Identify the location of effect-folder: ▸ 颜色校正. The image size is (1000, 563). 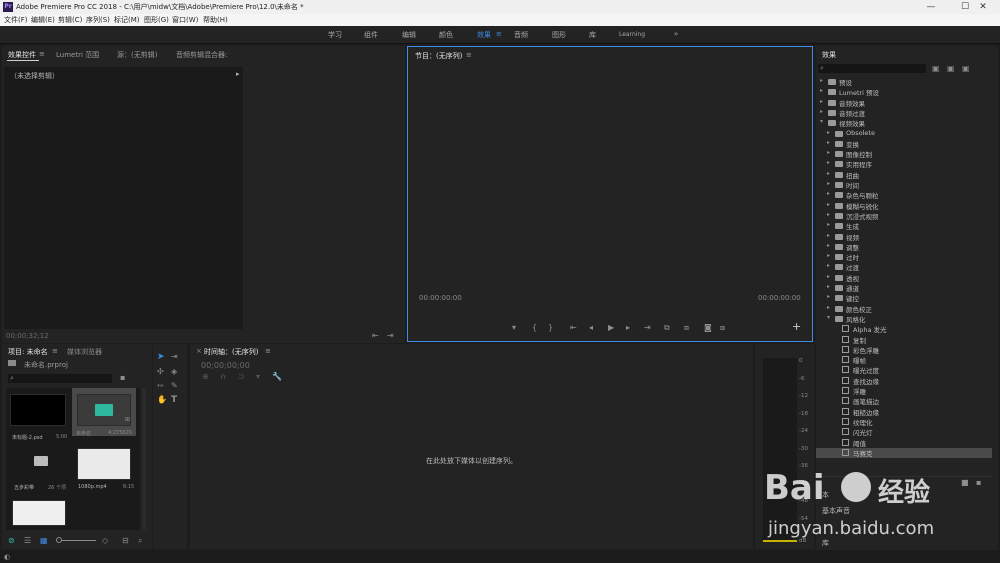
(904, 309).